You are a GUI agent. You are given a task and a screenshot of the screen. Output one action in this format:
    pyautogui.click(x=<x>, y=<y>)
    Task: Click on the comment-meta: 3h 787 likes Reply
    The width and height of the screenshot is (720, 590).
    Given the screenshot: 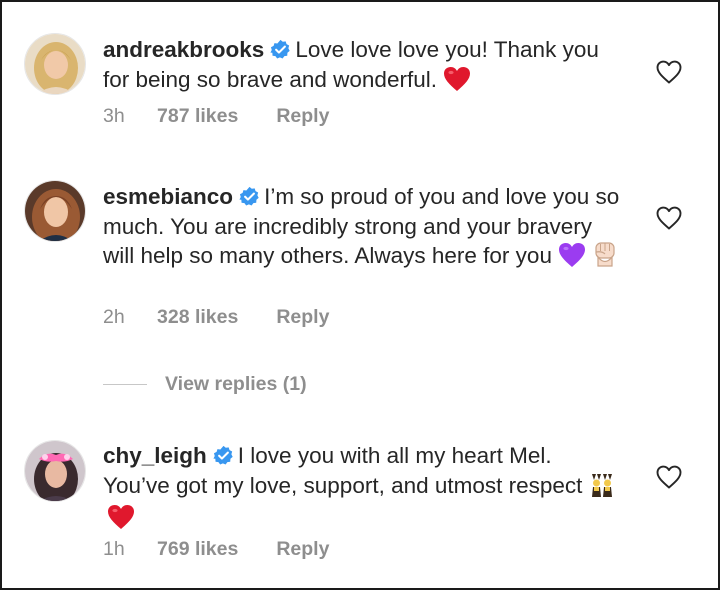 What is the action you would take?
    pyautogui.click(x=216, y=116)
    